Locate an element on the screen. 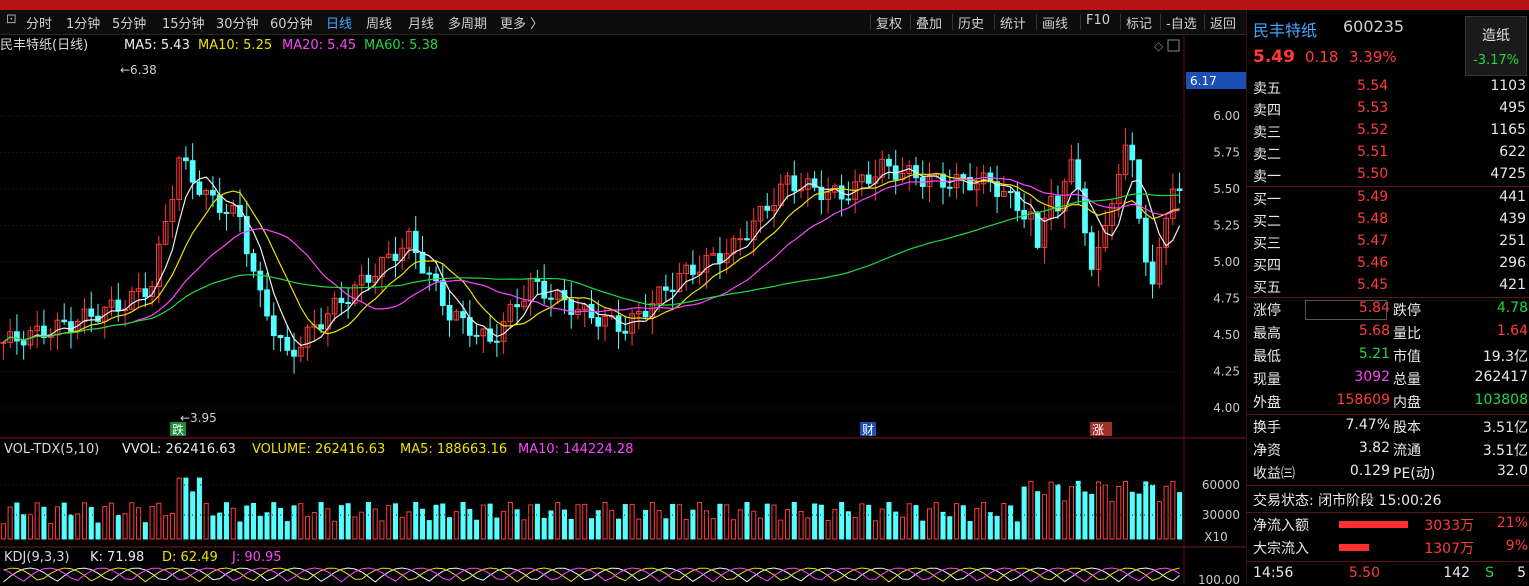 Image resolution: width=1529 pixels, height=586 pixels. row-volume: 495 is located at coordinates (1512, 108).